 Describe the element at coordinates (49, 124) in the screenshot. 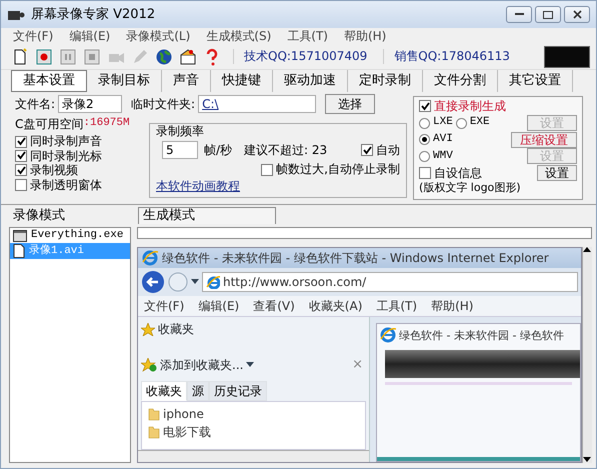

I see `disk-space-label: C盘可用空间` at that location.